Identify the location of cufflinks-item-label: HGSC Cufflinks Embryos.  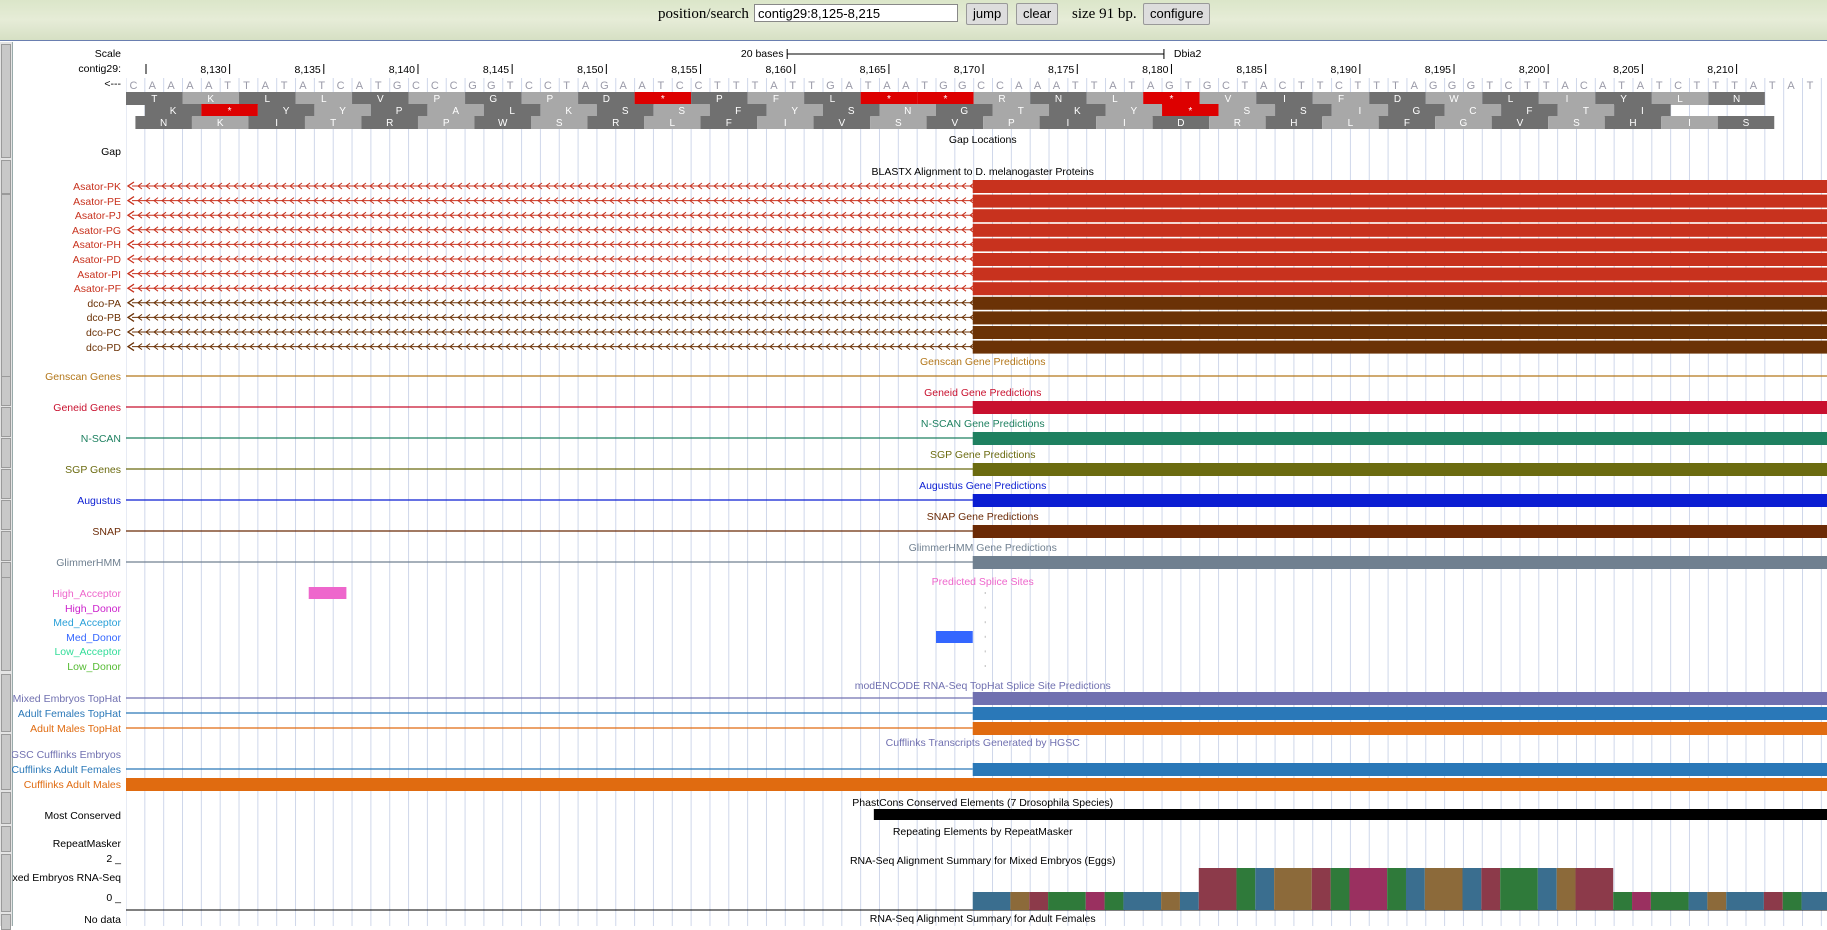
(66, 755).